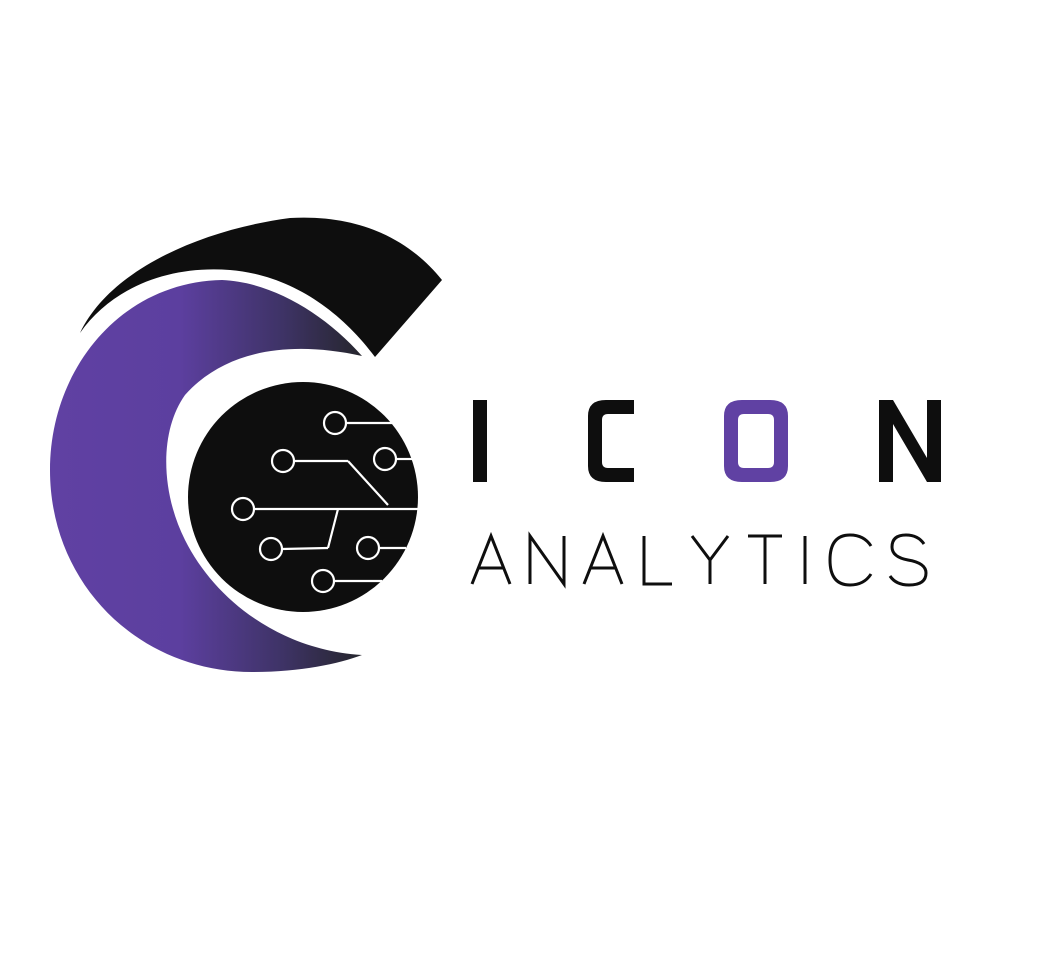 The image size is (1059, 956). What do you see at coordinates (699, 560) in the screenshot?
I see `wordmark-analytics` at bounding box center [699, 560].